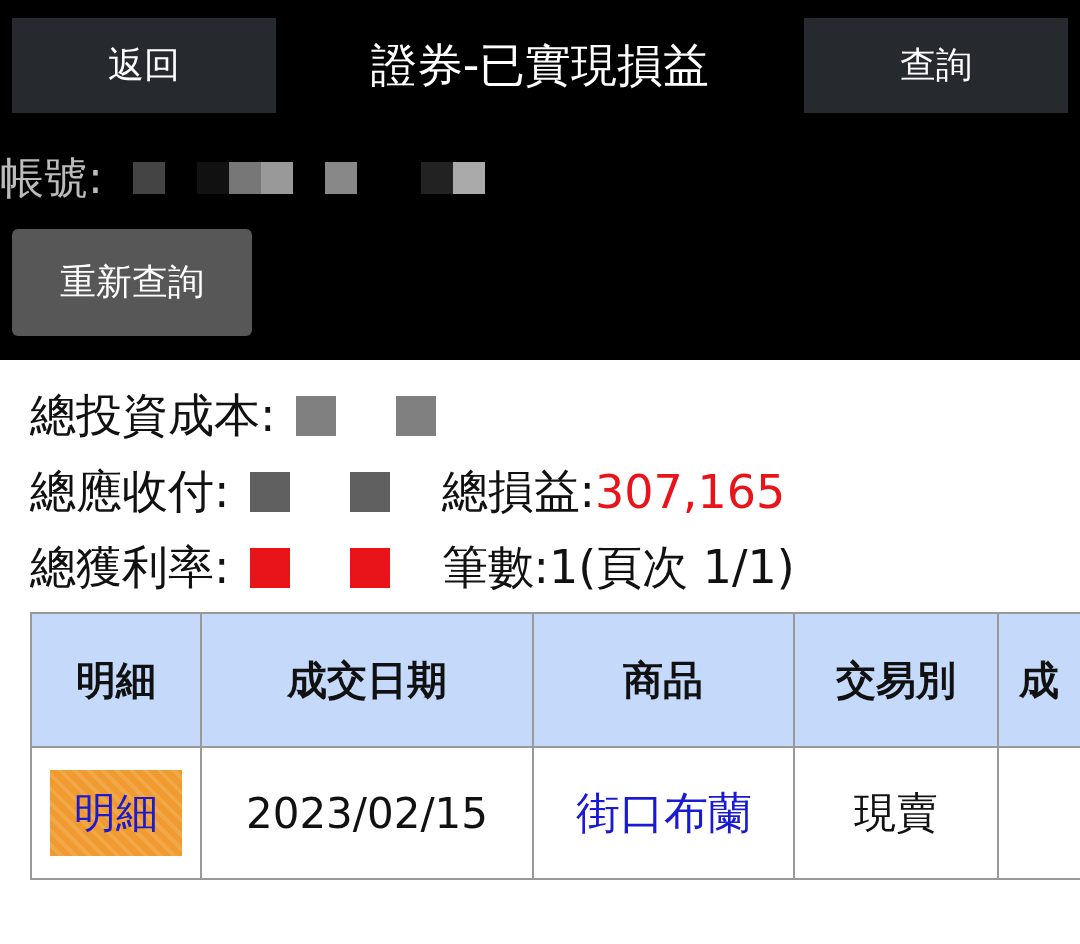  What do you see at coordinates (144, 65) in the screenshot?
I see `back-button: 返回` at bounding box center [144, 65].